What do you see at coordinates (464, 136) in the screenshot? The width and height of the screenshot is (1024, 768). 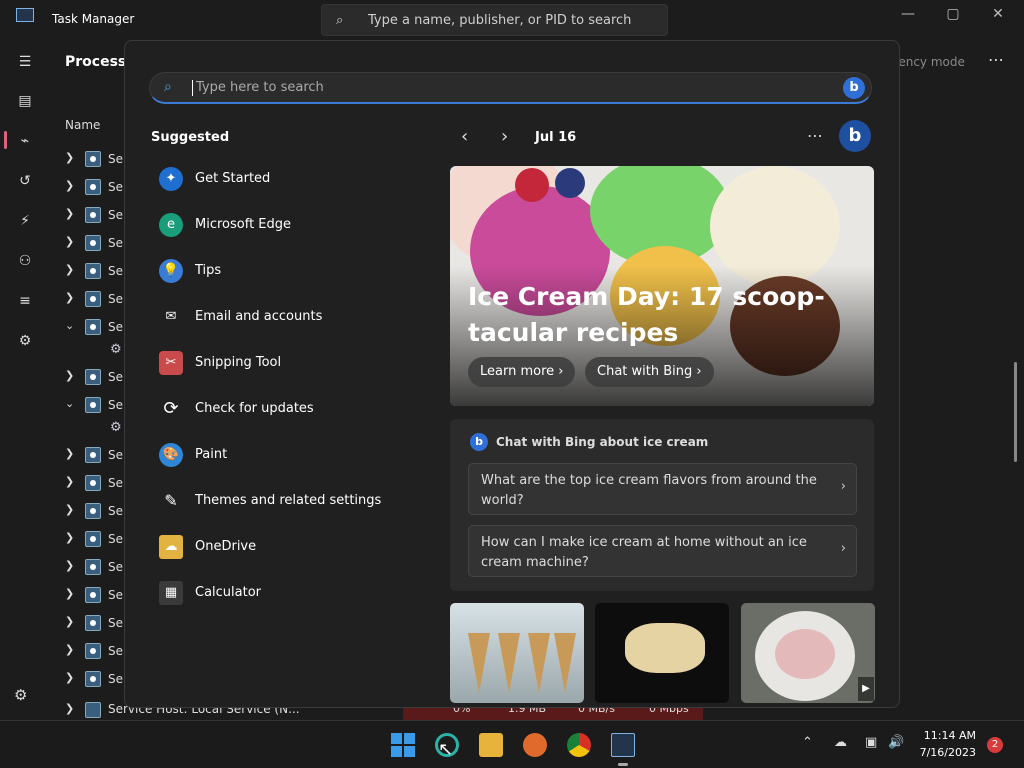 I see `chevron-left-icon: ‹` at bounding box center [464, 136].